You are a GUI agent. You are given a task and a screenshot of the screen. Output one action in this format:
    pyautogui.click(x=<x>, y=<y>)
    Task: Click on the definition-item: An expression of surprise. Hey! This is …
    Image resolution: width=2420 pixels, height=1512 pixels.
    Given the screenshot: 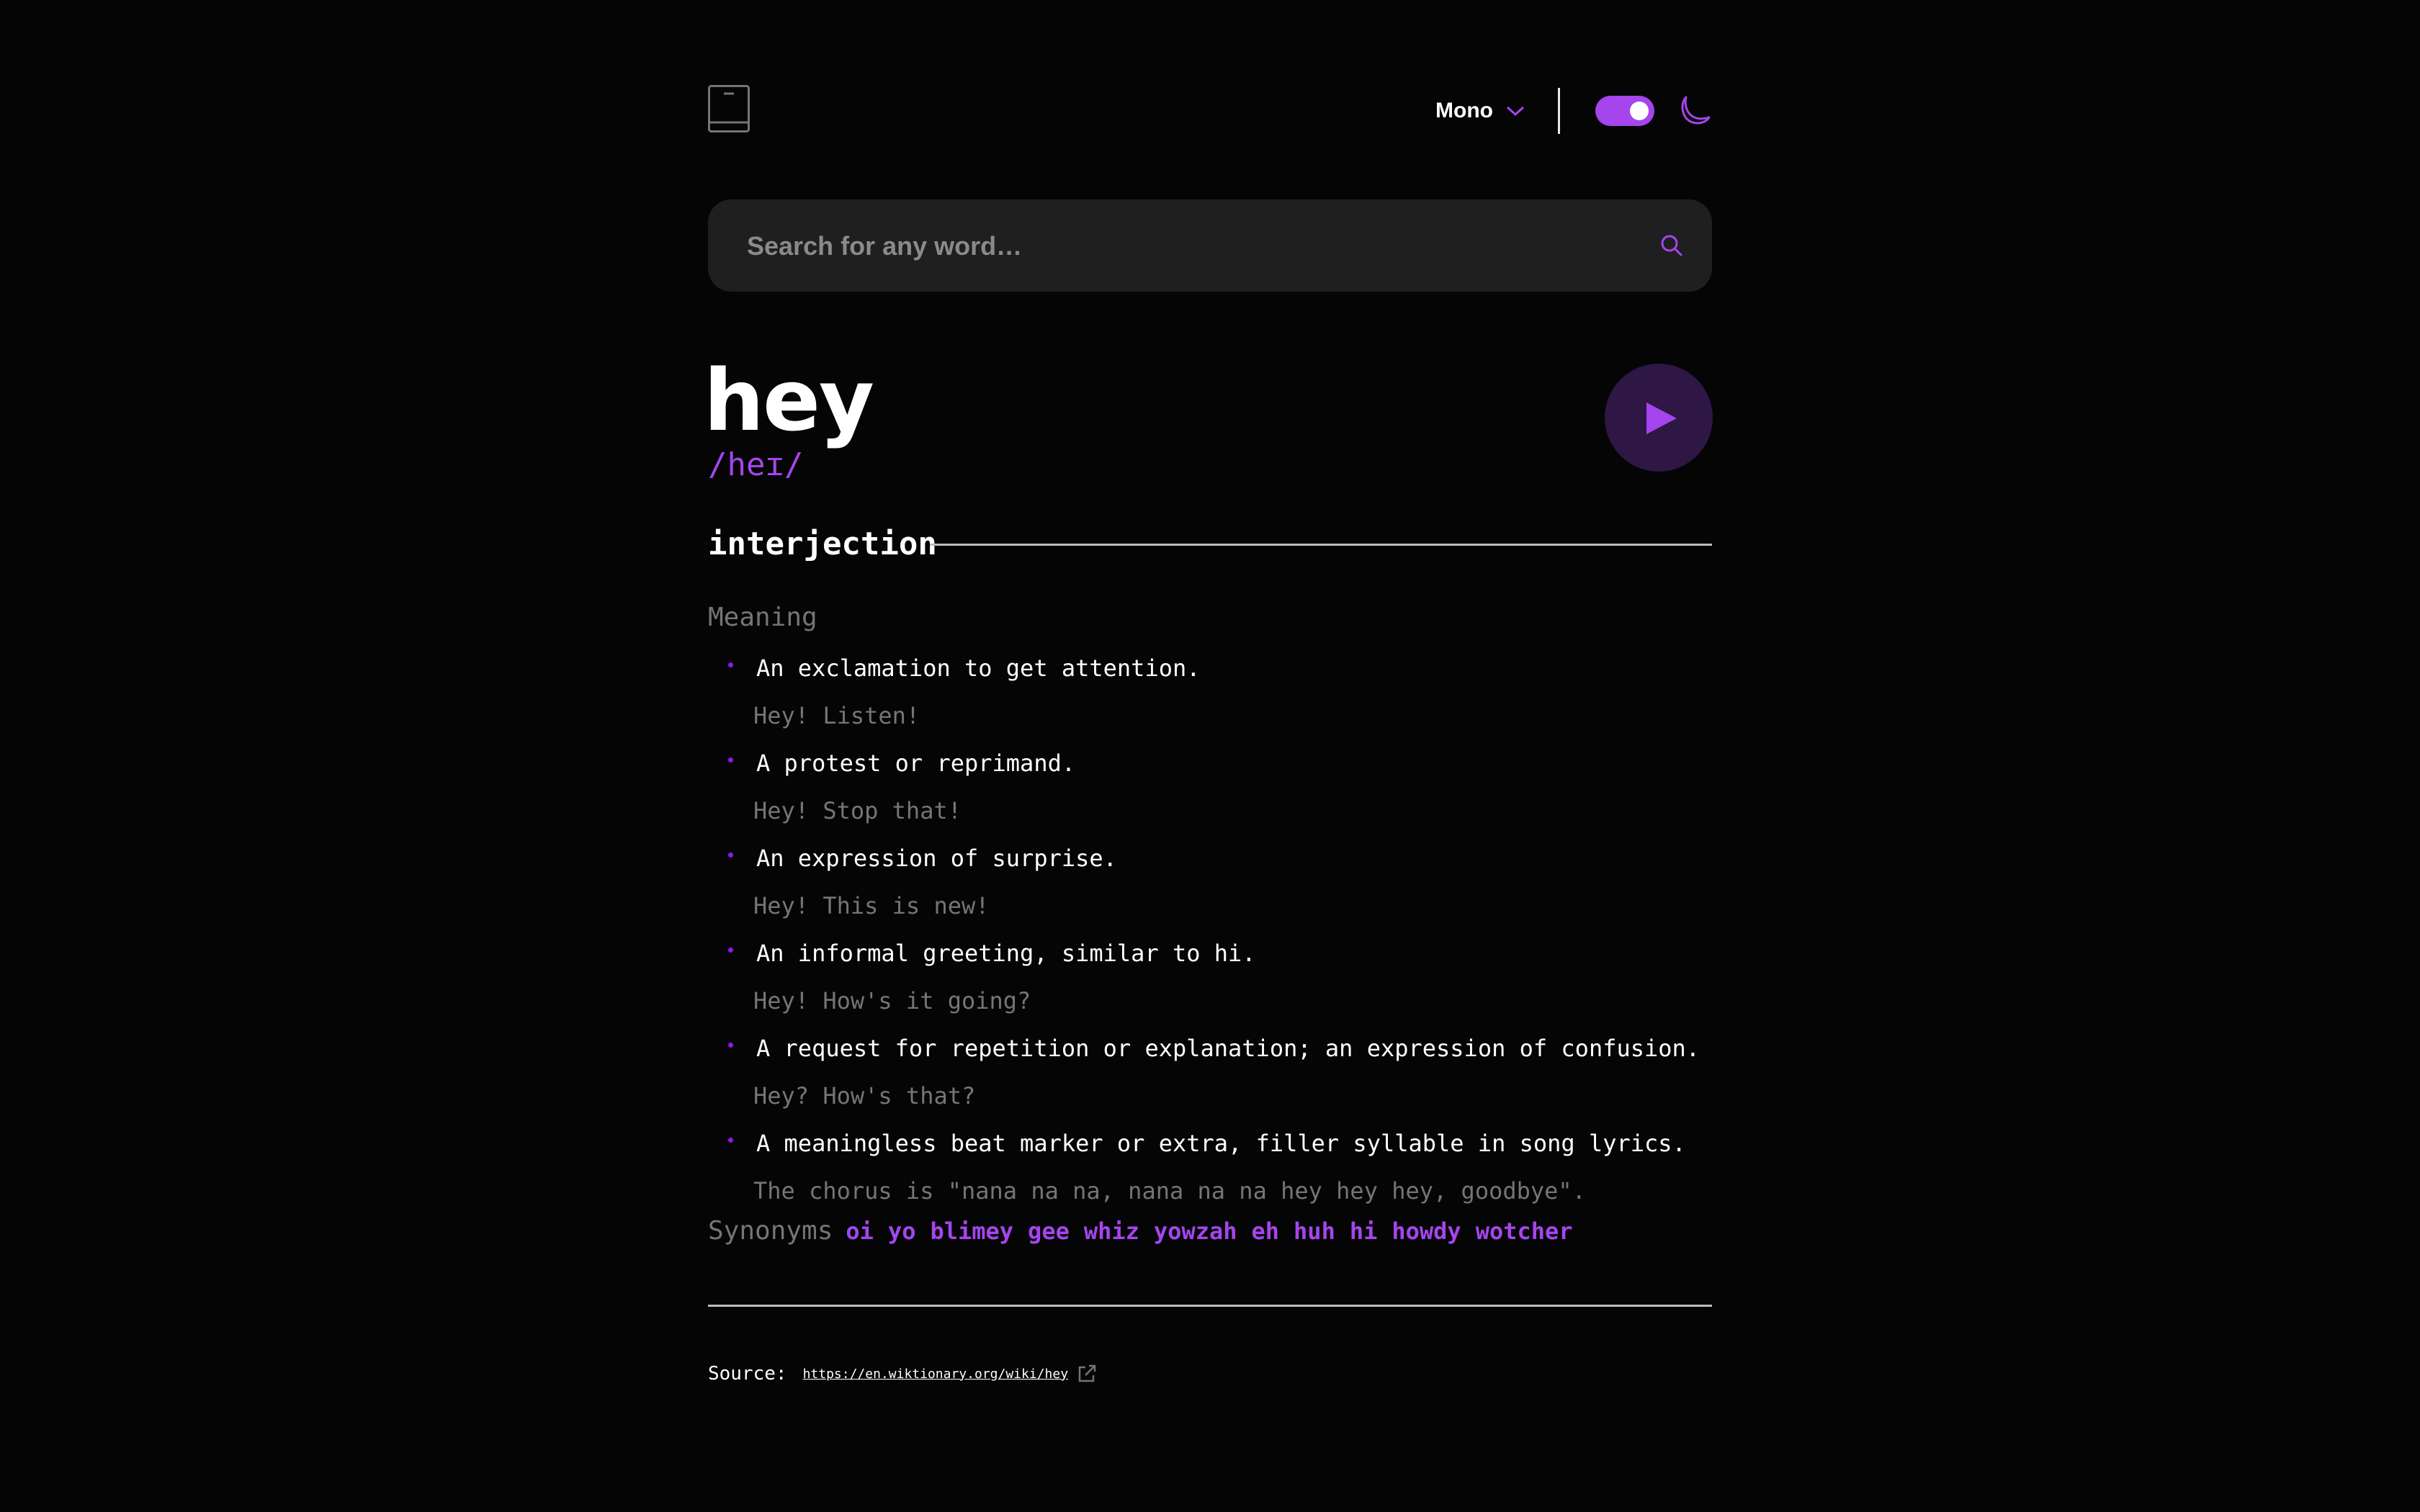 What is the action you would take?
    pyautogui.click(x=1210, y=882)
    